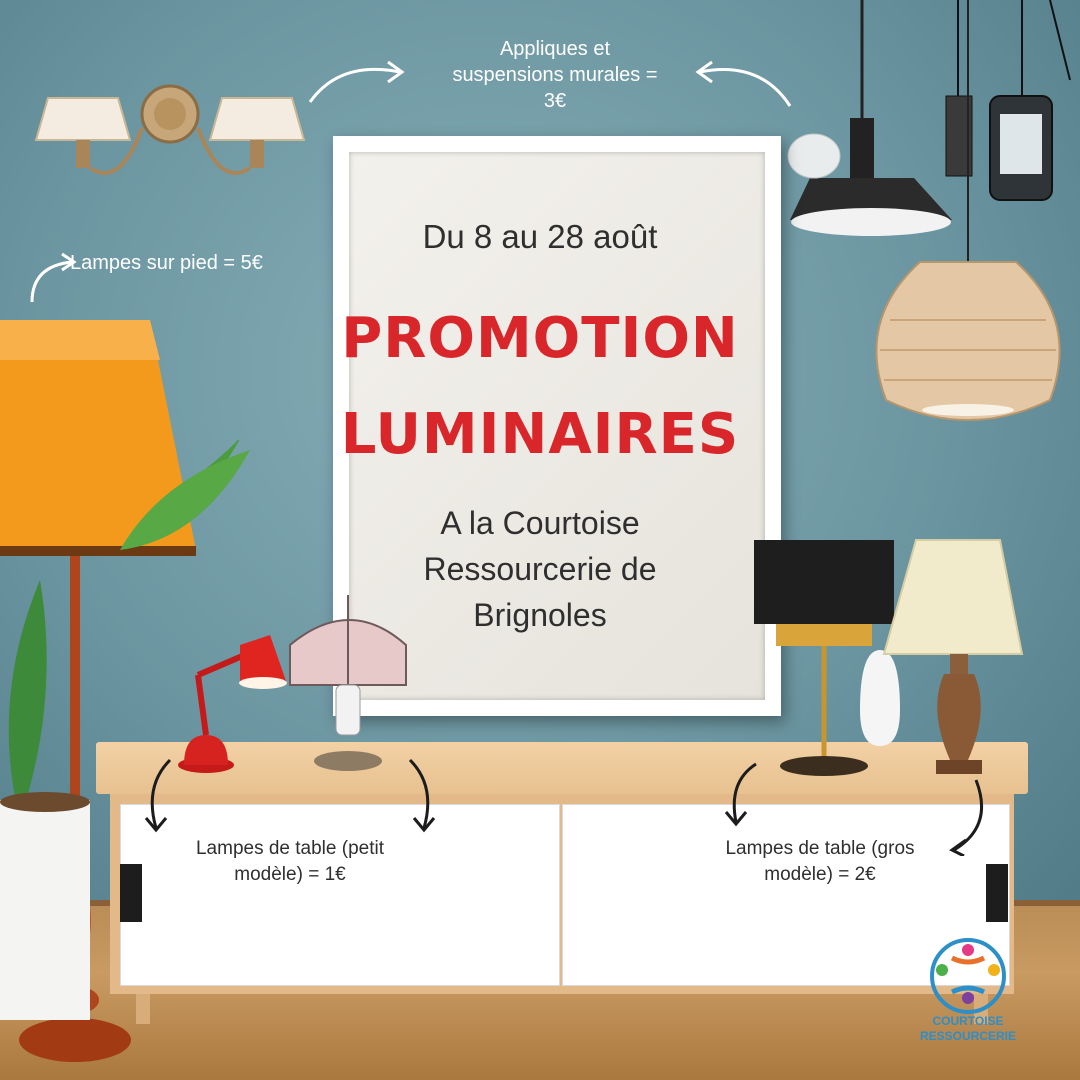  Describe the element at coordinates (555, 49) in the screenshot. I see `wall-lamps-label-line1: Appliques et` at that location.